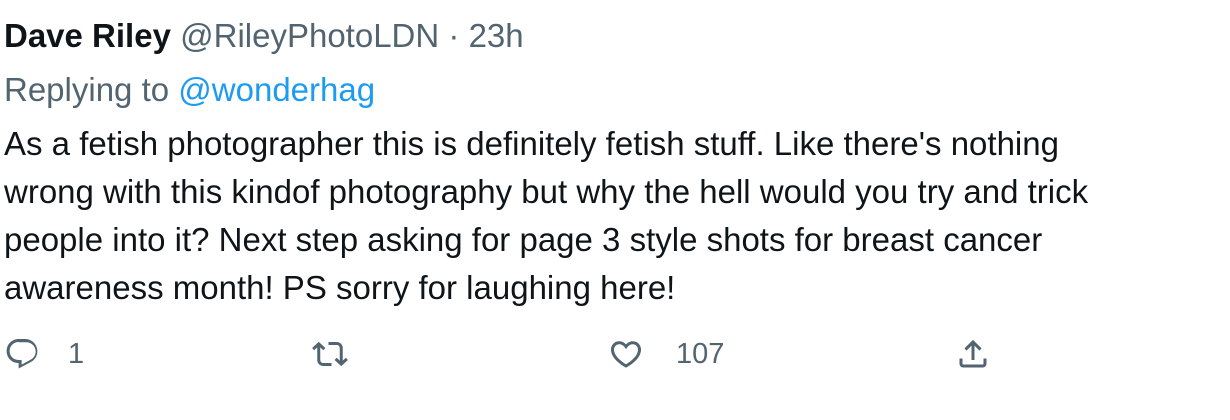  I want to click on share-button, so click(973, 354).